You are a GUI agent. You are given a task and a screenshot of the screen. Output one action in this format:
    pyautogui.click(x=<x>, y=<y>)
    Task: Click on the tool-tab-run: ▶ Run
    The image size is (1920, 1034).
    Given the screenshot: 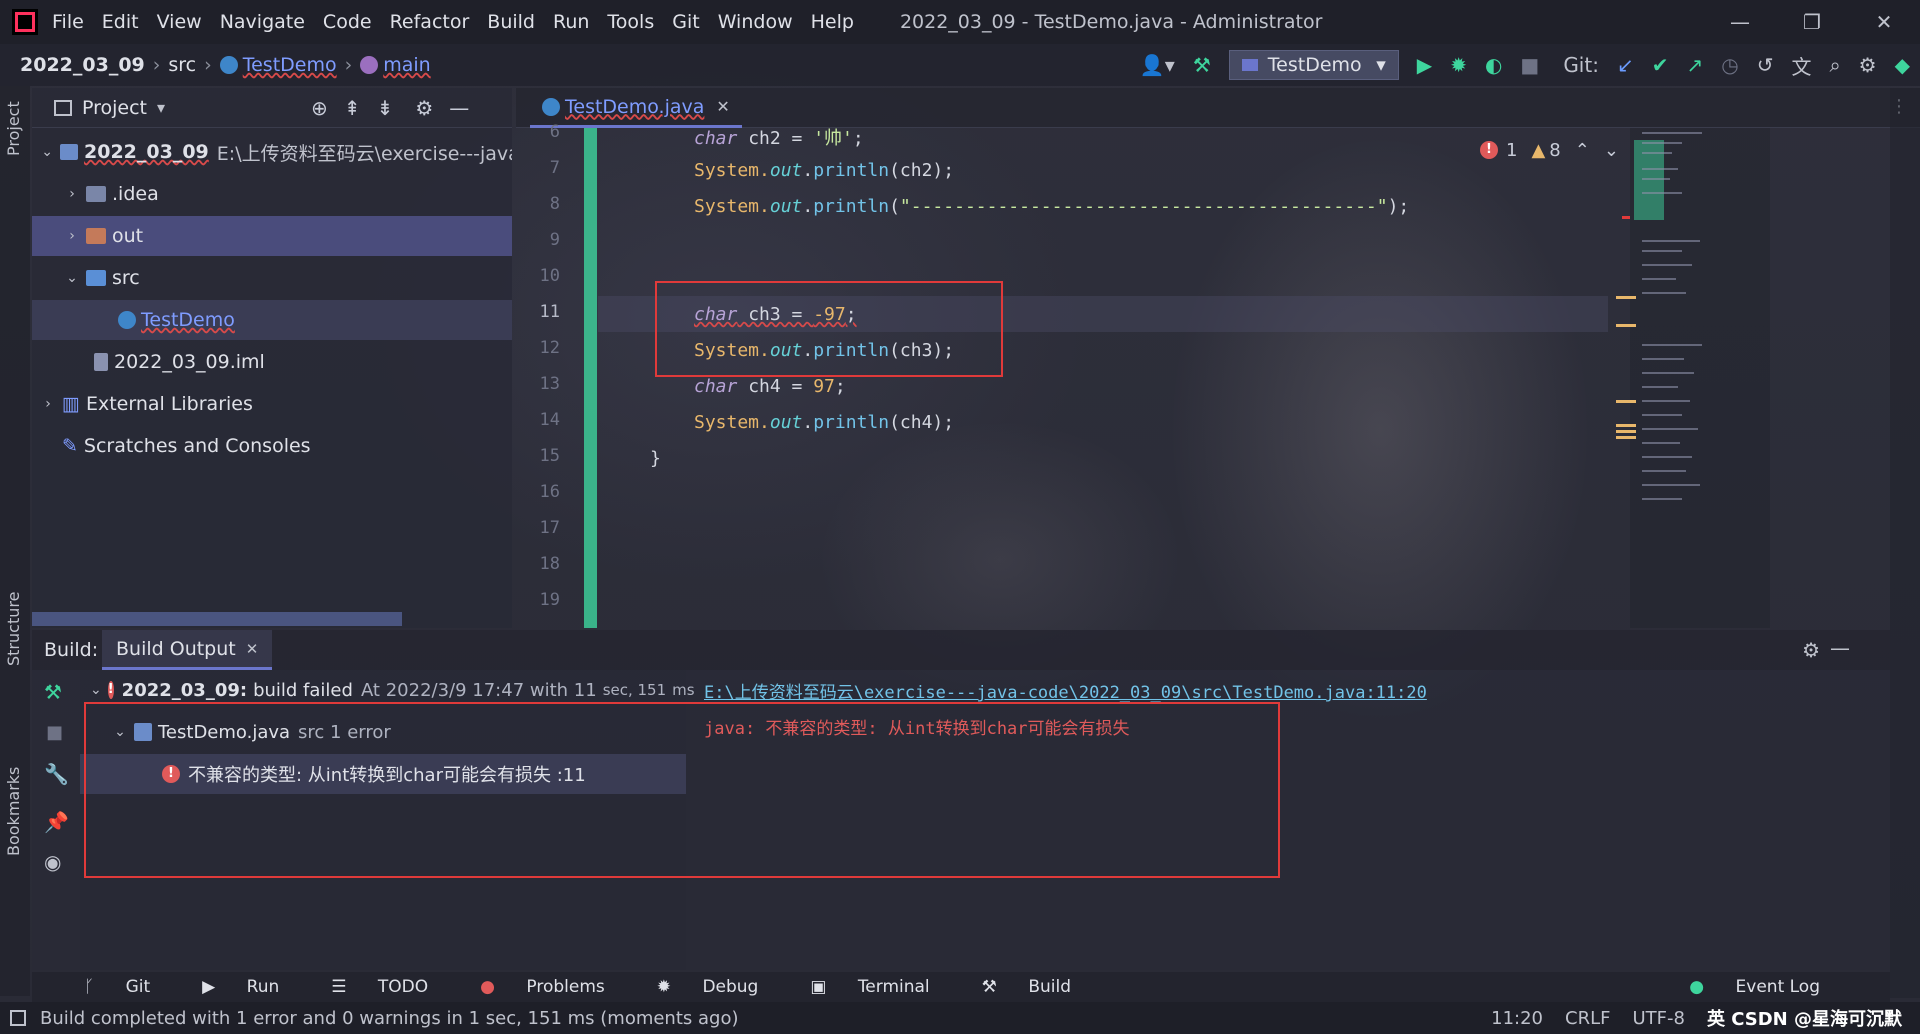 What is the action you would take?
    pyautogui.click(x=227, y=987)
    